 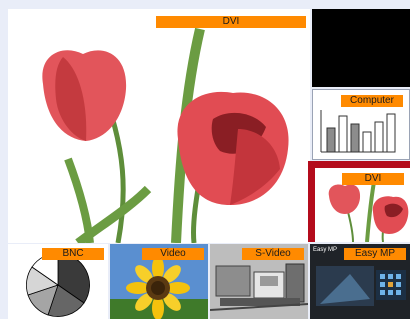 What do you see at coordinates (359, 201) in the screenshot?
I see `source-thumb-dvi: DVI` at bounding box center [359, 201].